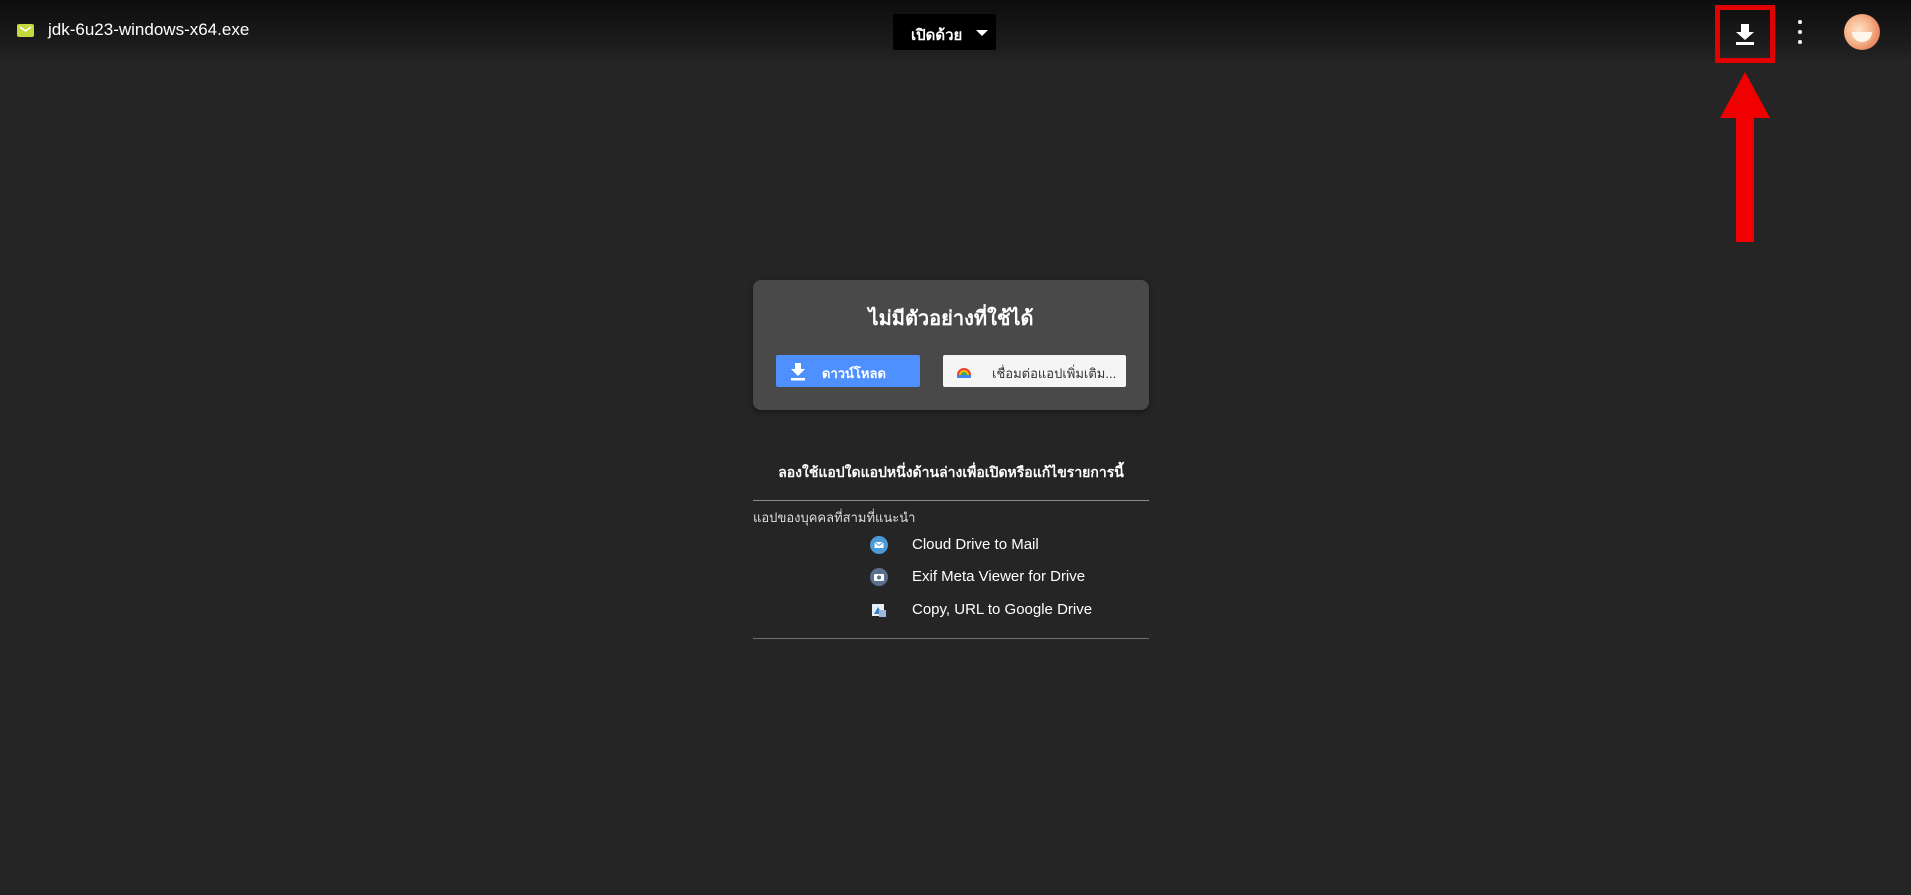 The width and height of the screenshot is (1911, 895). I want to click on user-avatar, so click(1862, 32).